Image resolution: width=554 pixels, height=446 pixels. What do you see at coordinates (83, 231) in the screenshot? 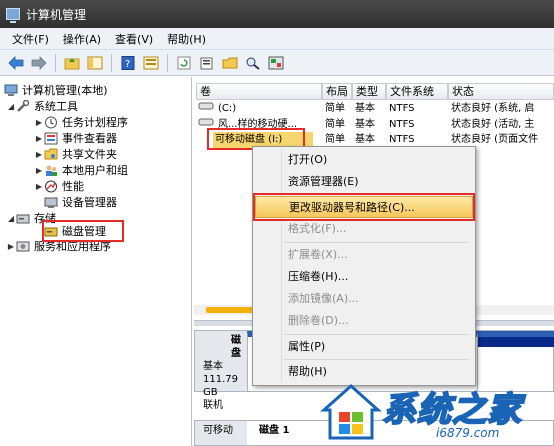
I see `annotation-box-disk-management` at bounding box center [83, 231].